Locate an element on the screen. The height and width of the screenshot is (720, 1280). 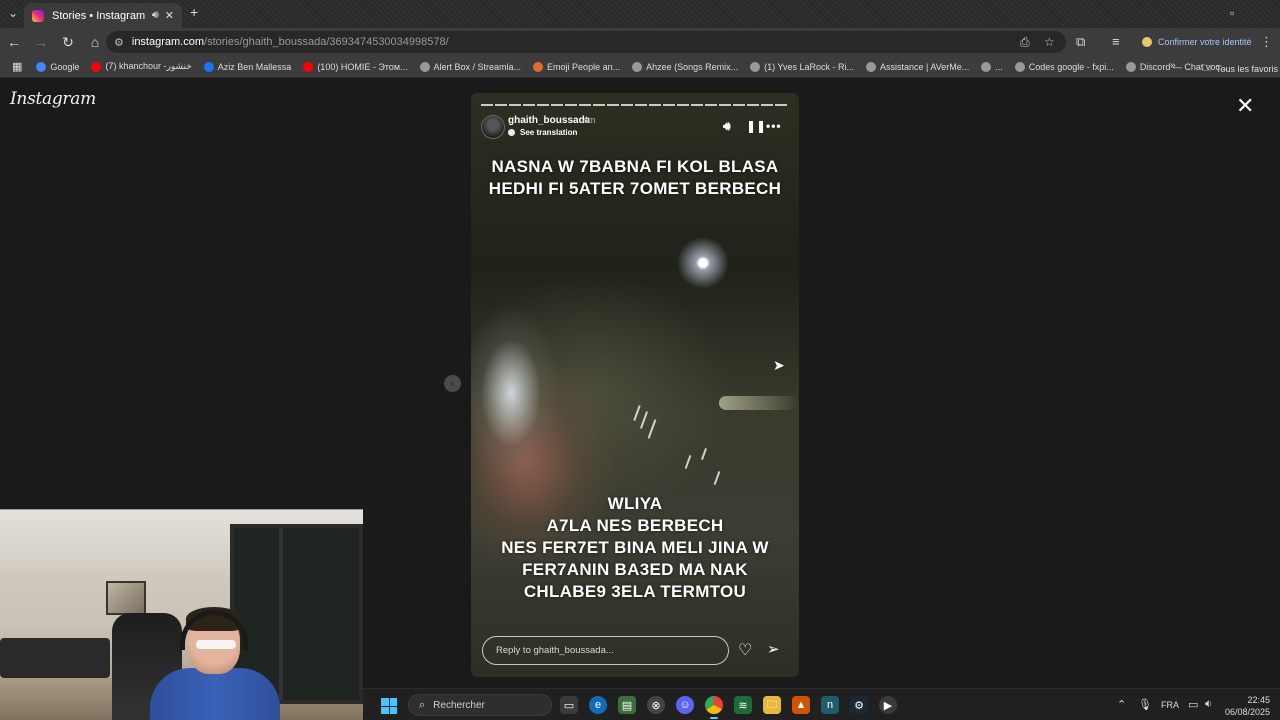
caption-line: WLIYA is located at coordinates (635, 503).